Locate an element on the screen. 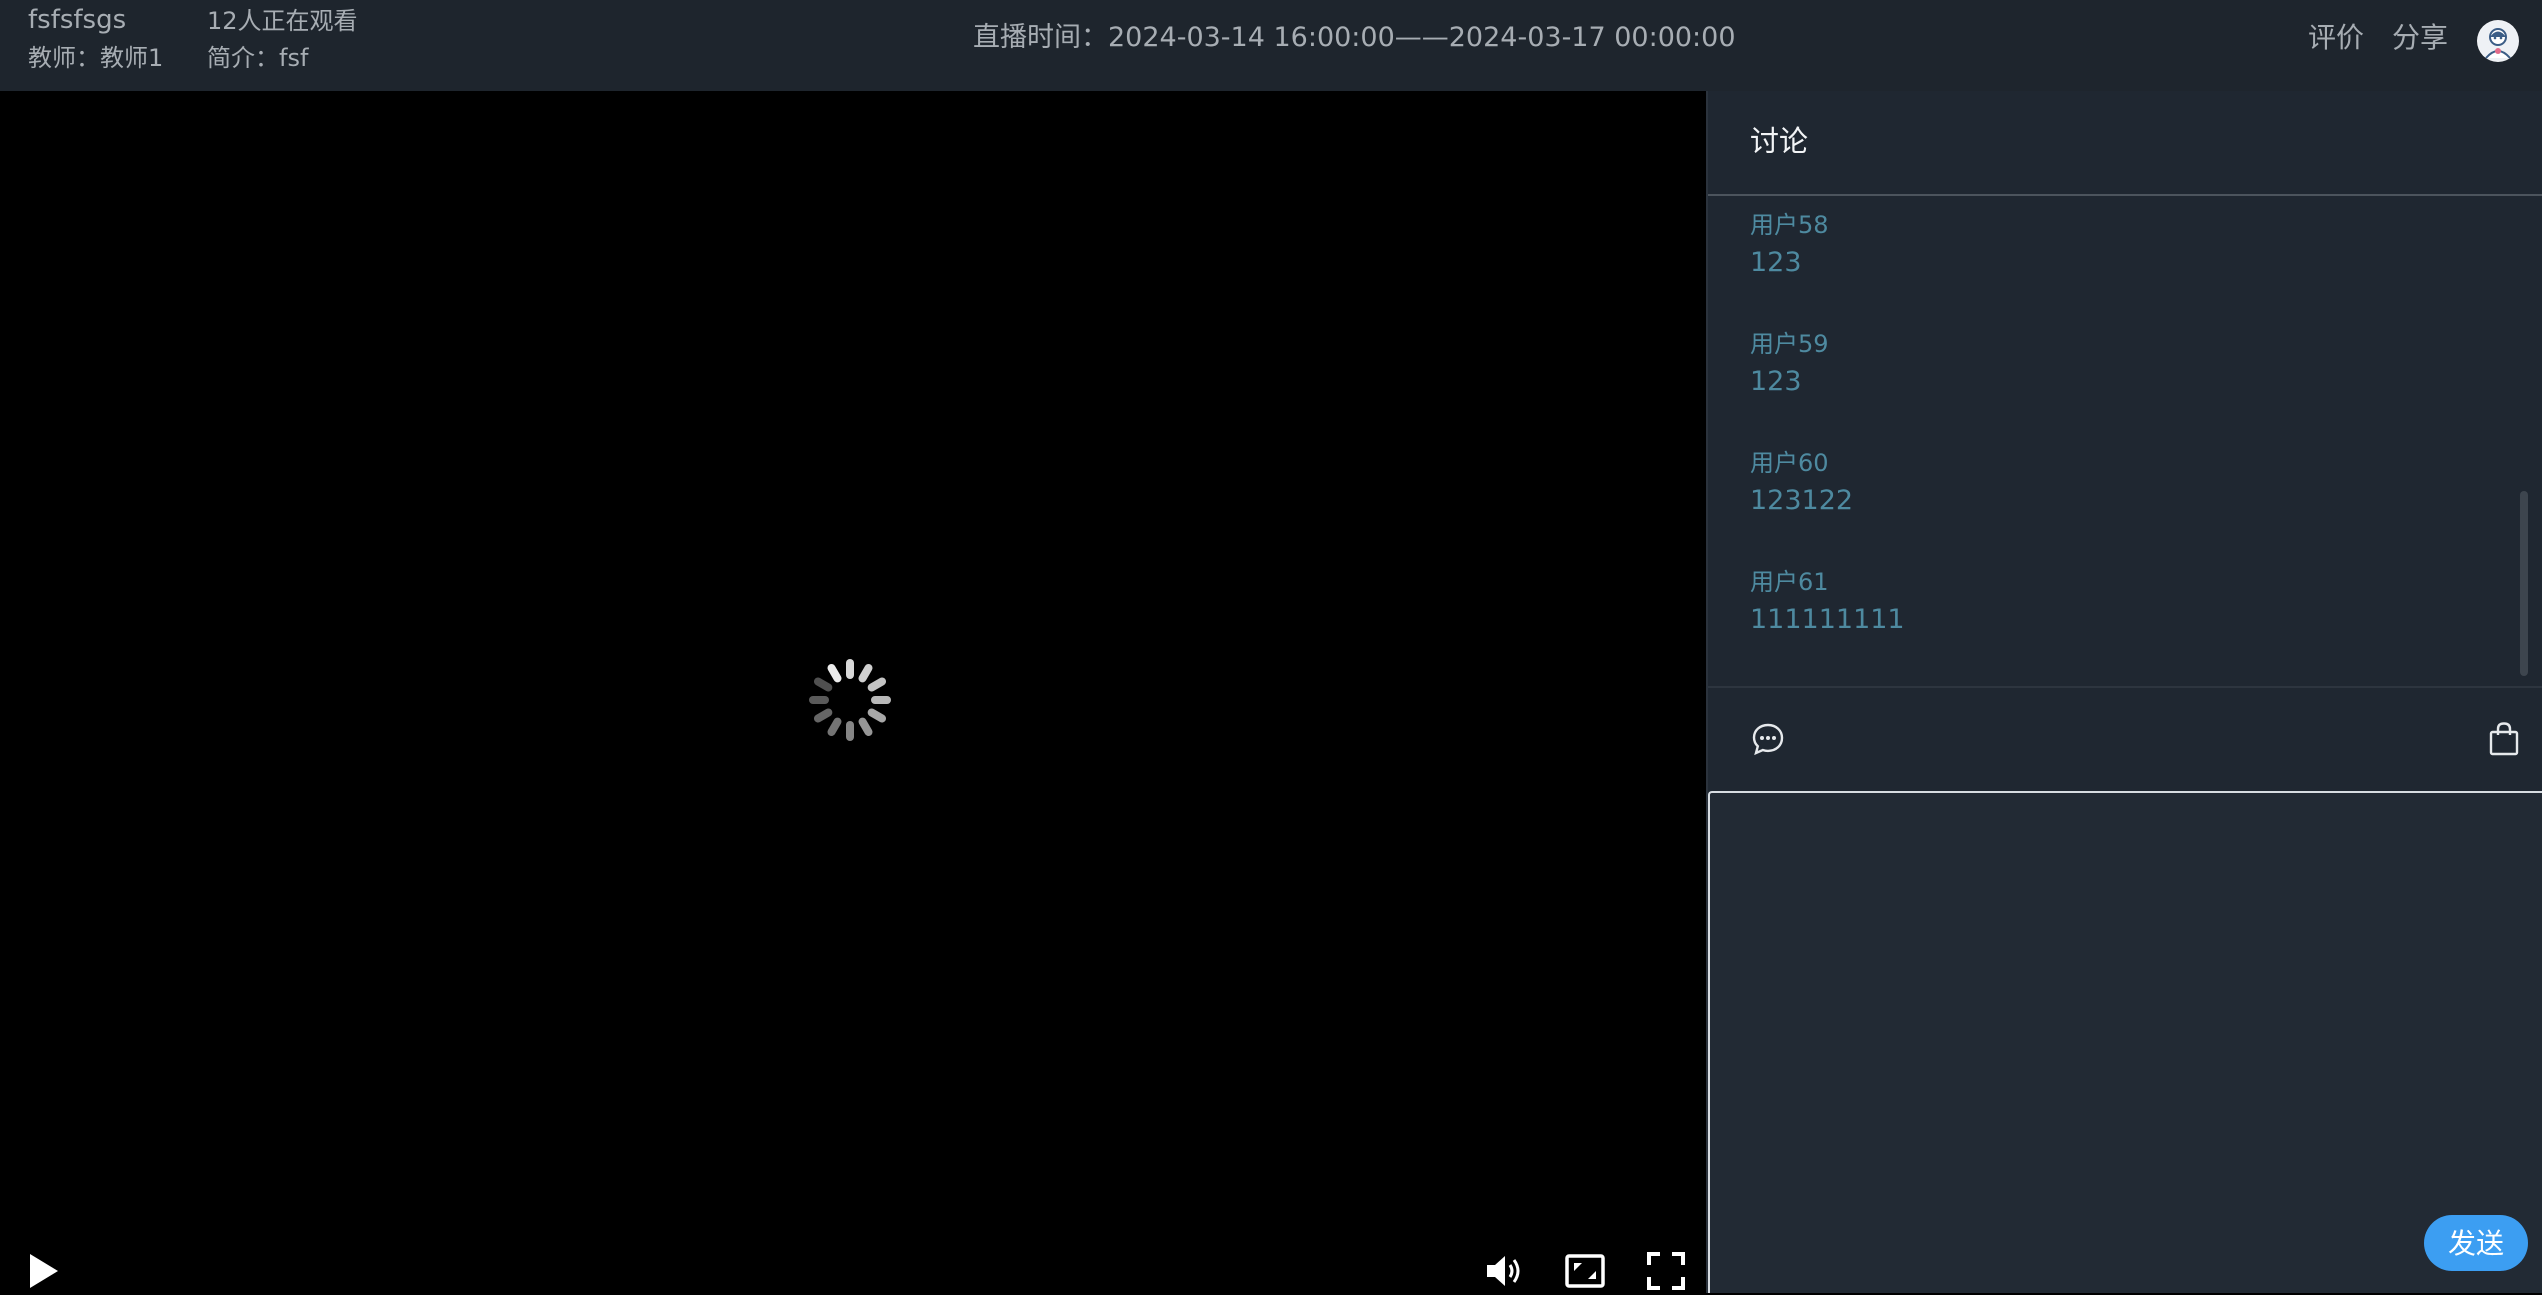 This screenshot has width=2542, height=1295. play-icon is located at coordinates (44, 1271).